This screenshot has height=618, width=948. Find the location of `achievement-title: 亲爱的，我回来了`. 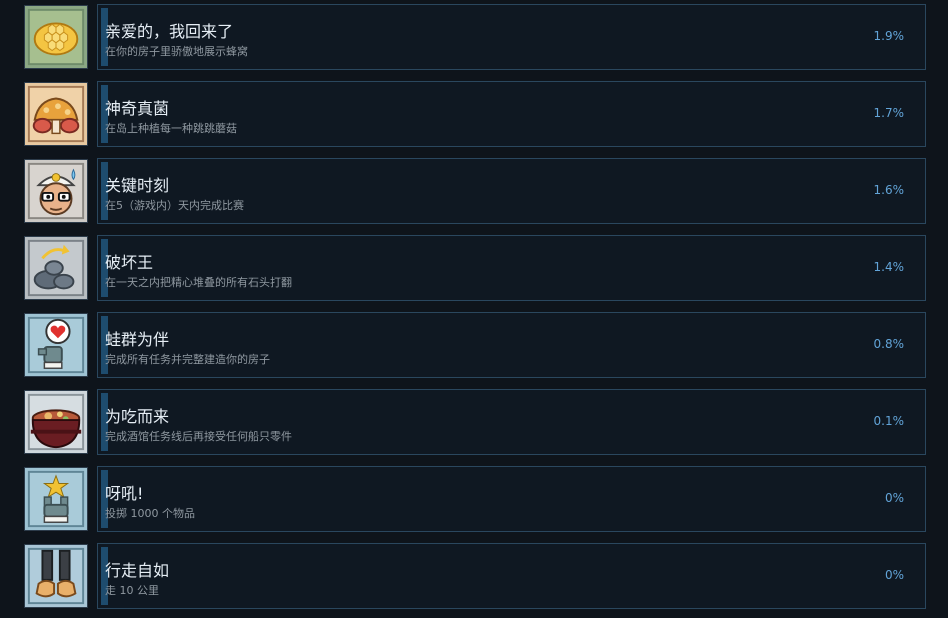

achievement-title: 亲爱的，我回来了 is located at coordinates (169, 31).